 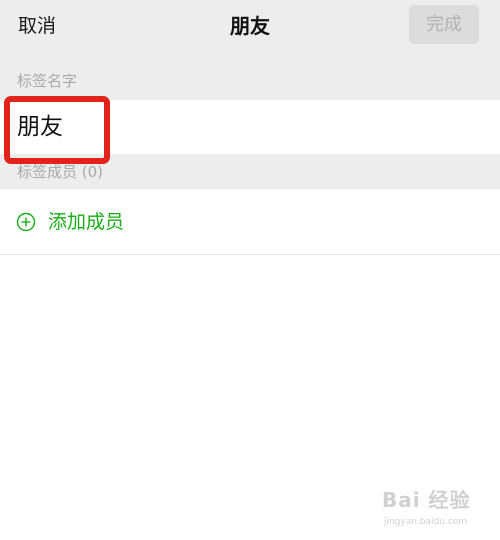 What do you see at coordinates (250, 222) in the screenshot?
I see `add-member-button: 添加成员` at bounding box center [250, 222].